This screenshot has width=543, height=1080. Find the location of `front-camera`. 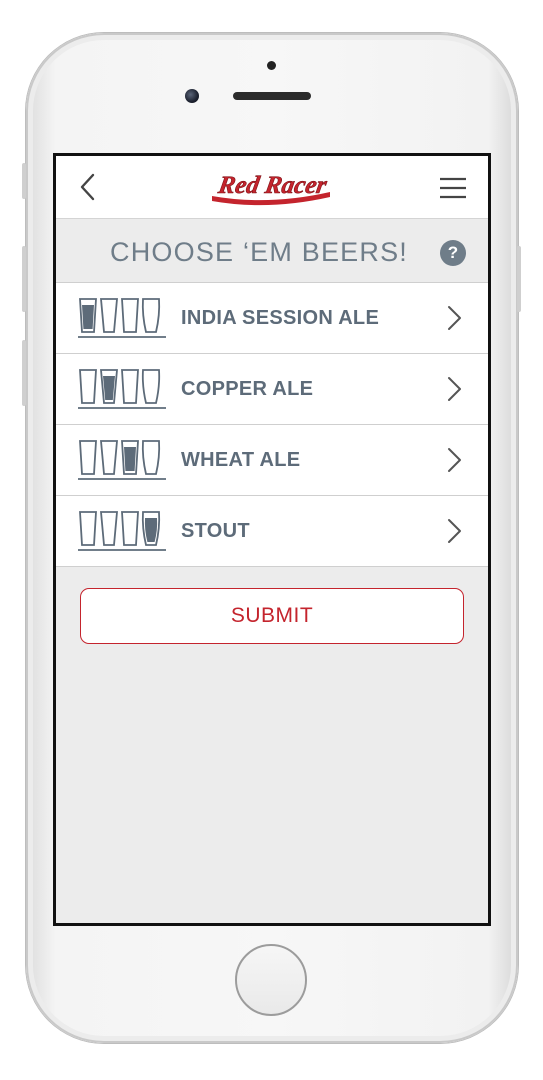

front-camera is located at coordinates (192, 96).